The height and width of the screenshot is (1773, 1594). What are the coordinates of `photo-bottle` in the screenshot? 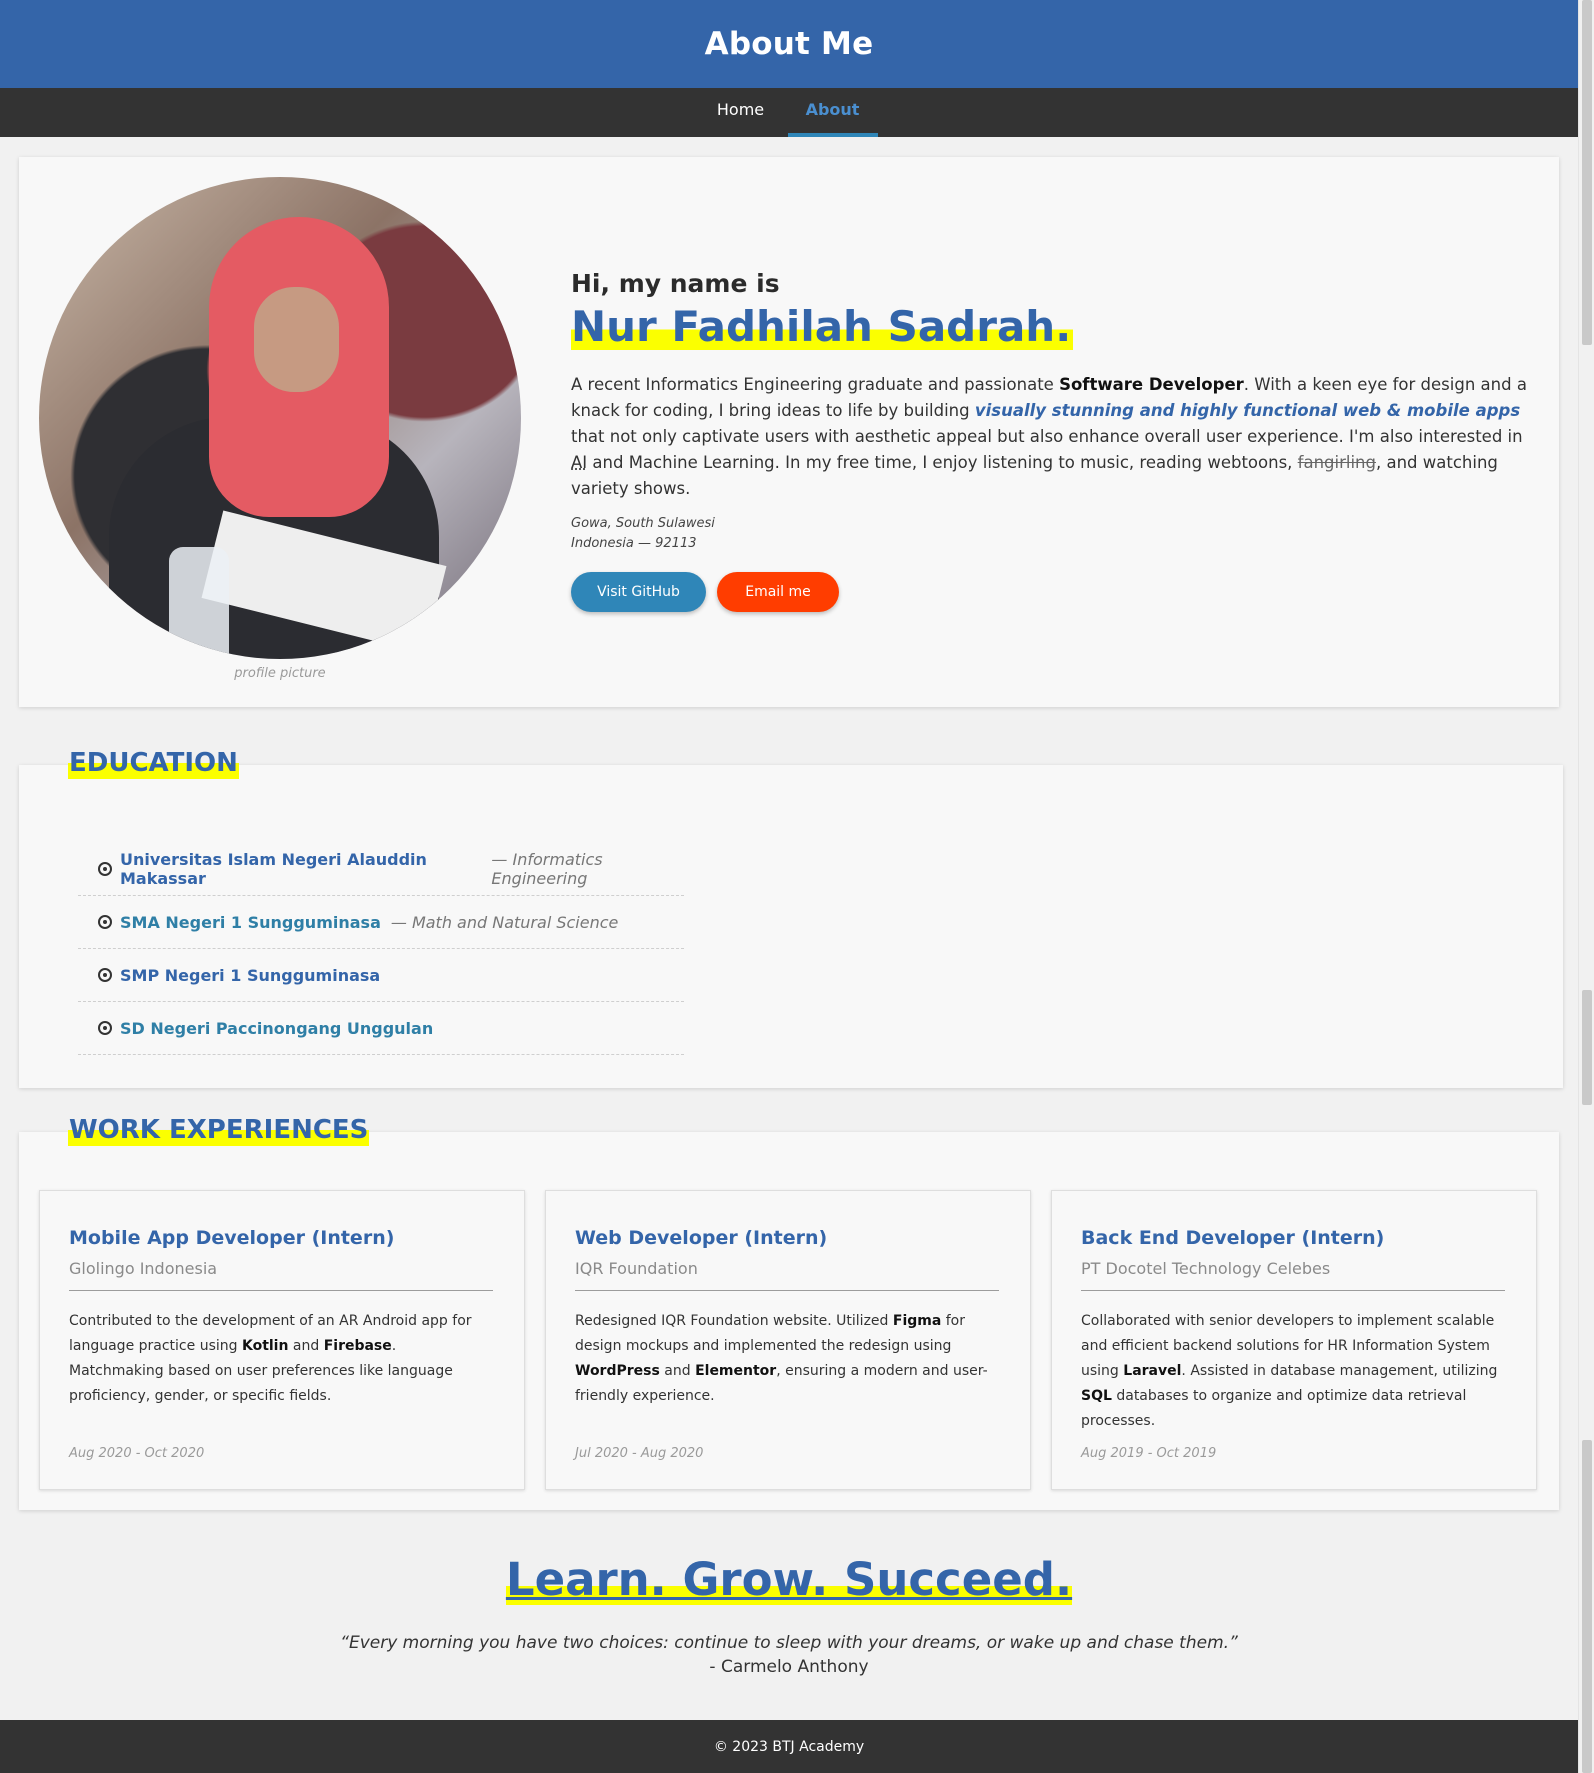 It's located at (199, 603).